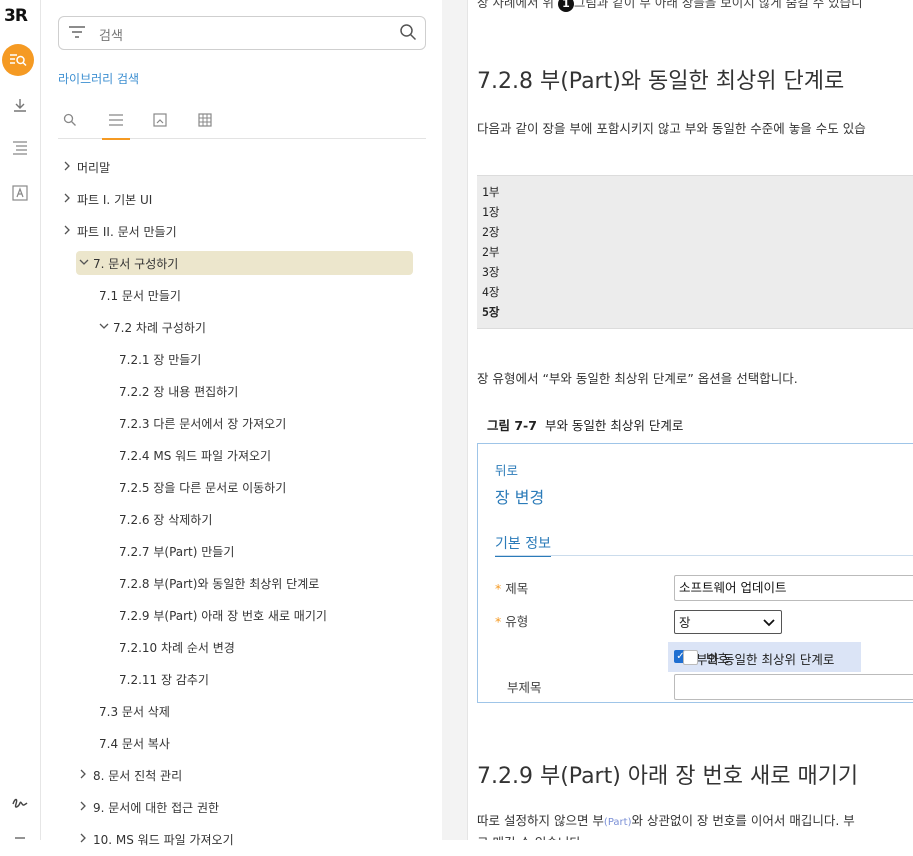  I want to click on title-field: 소프트웨어 업데이트, so click(793, 588).